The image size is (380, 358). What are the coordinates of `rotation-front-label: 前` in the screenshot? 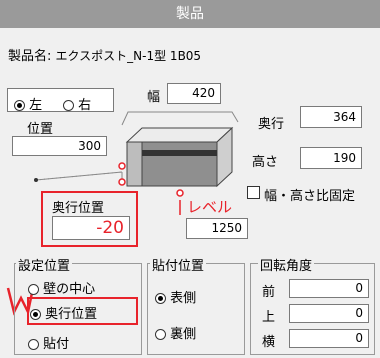 It's located at (269, 292).